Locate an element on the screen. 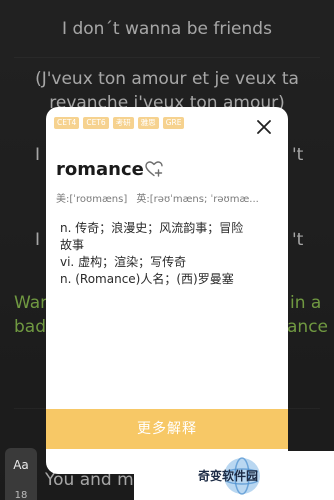  exam-tag: GRE is located at coordinates (173, 123).